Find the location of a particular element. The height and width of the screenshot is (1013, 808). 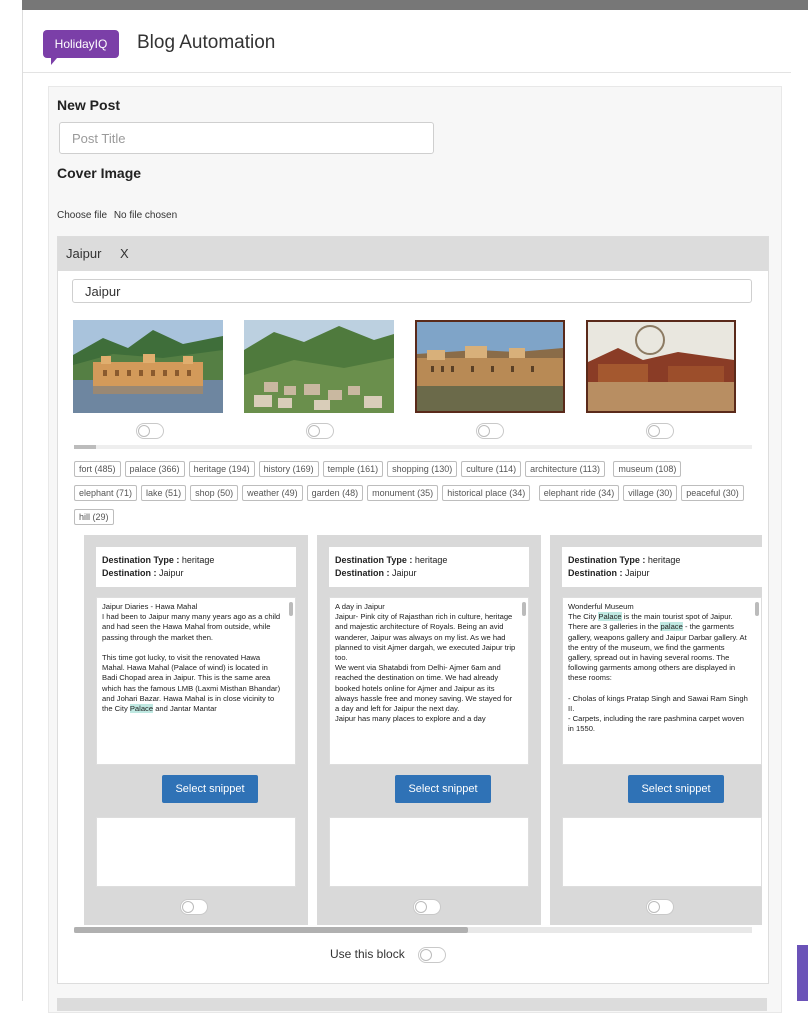

cover-image-label: Cover Image is located at coordinates (99, 173).